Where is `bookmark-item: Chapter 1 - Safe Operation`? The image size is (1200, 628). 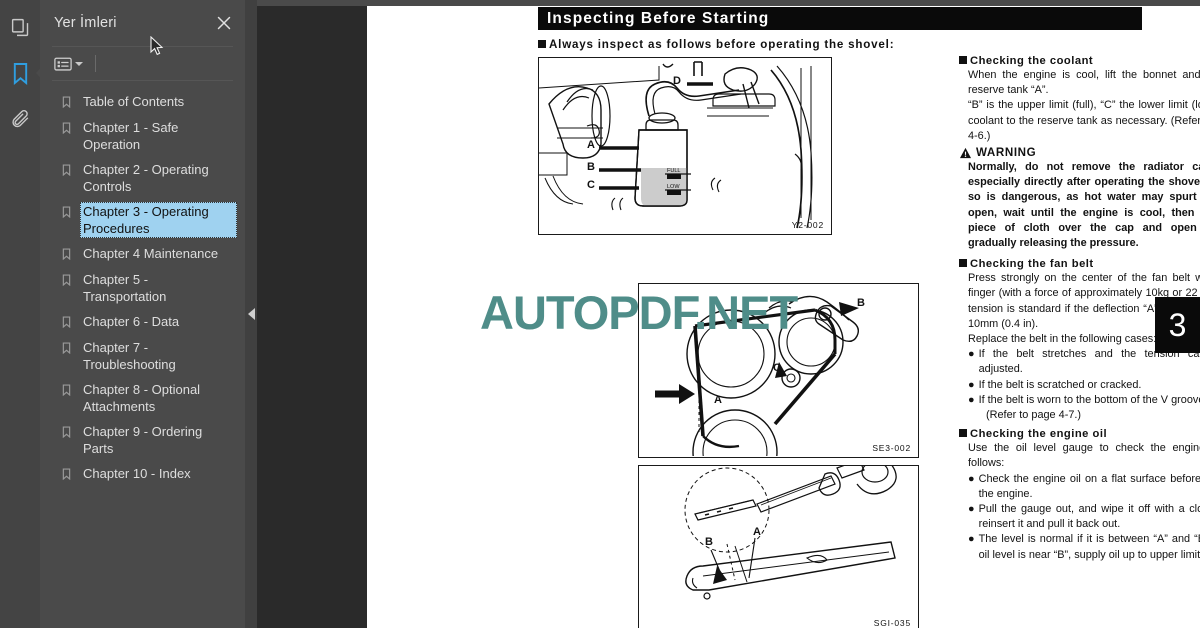 bookmark-item: Chapter 1 - Safe Operation is located at coordinates (142, 136).